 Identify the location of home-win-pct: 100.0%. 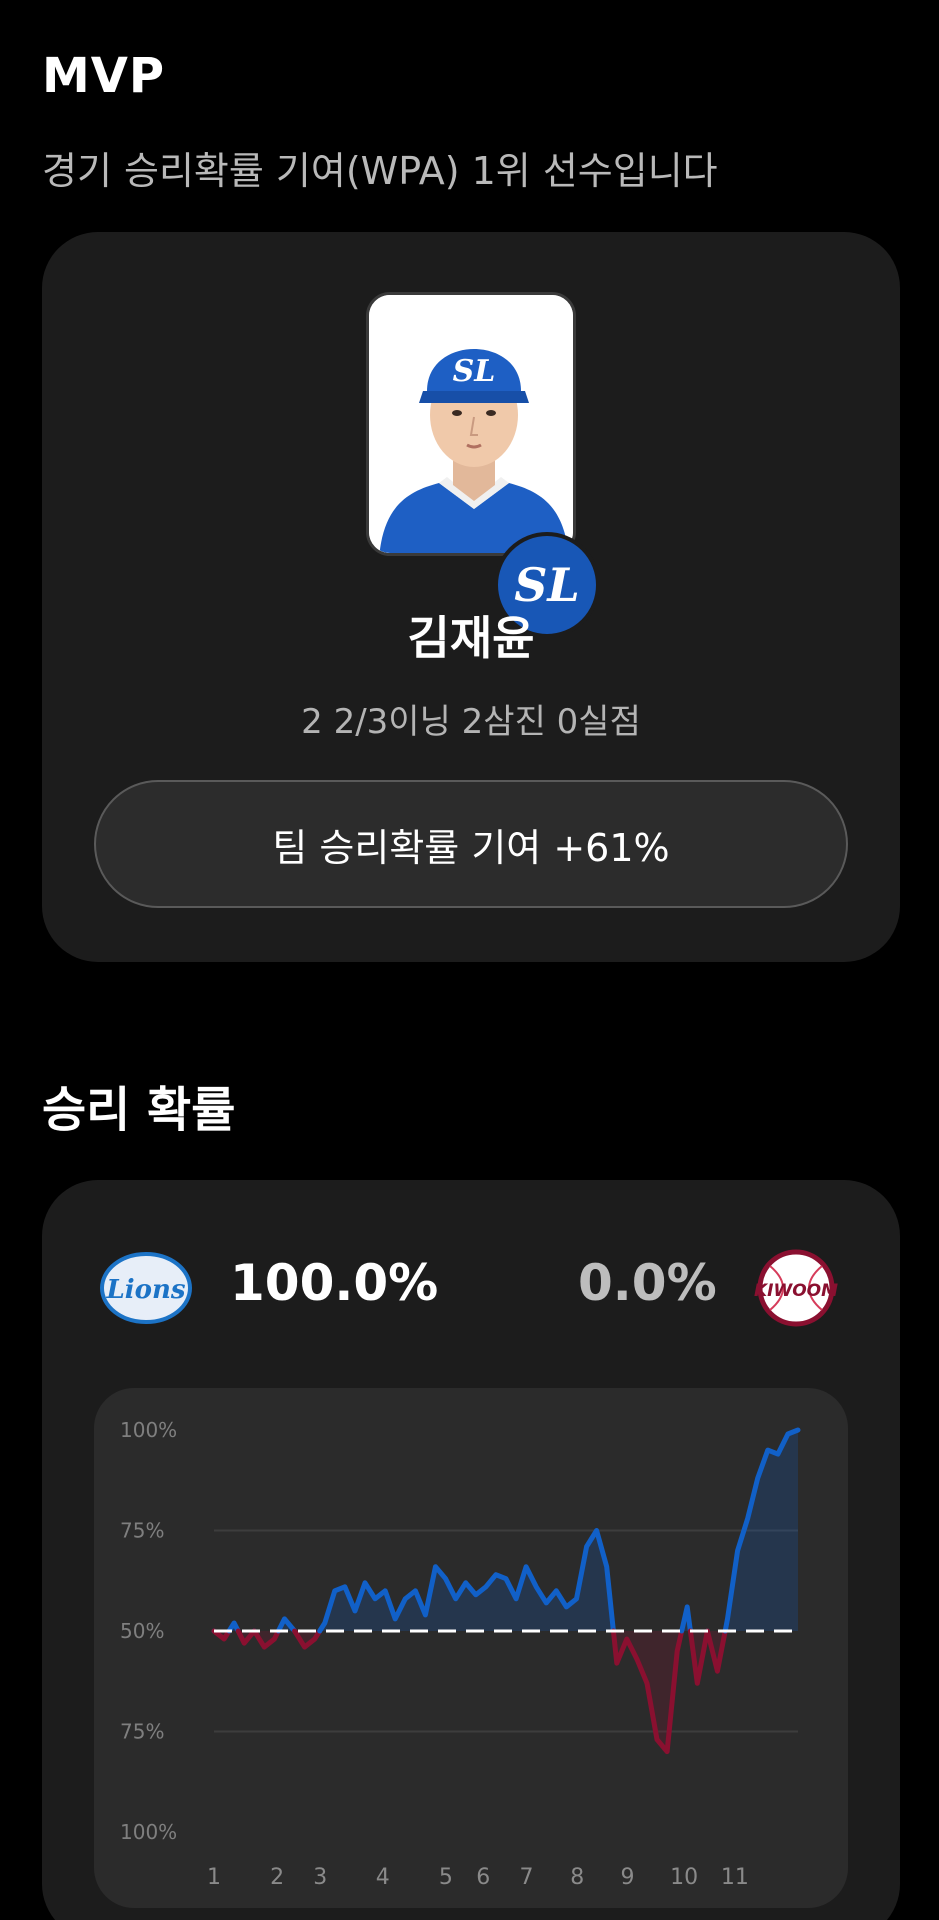
(334, 1283).